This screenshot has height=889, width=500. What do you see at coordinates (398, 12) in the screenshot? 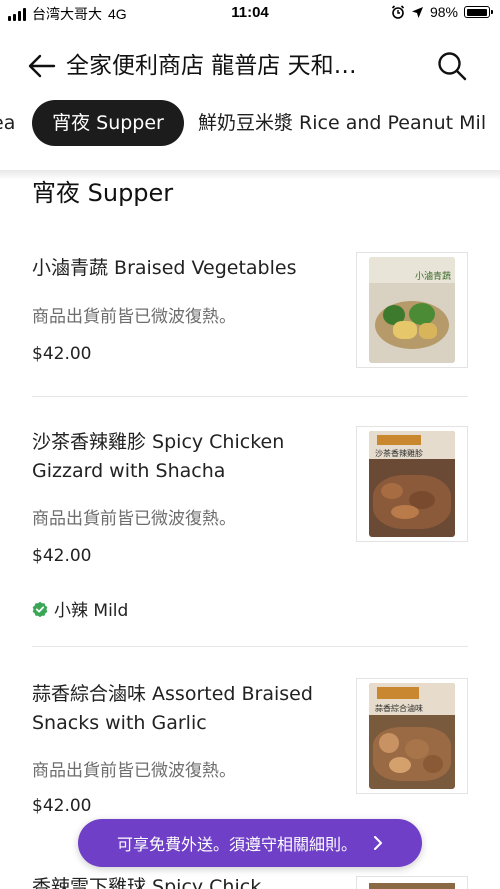
I see `alarm-icon` at bounding box center [398, 12].